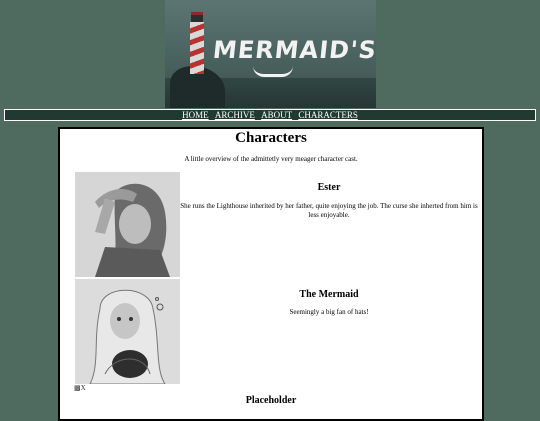  Describe the element at coordinates (329, 312) in the screenshot. I see `character-description-mermaid: Seemingly a big fan of hats!` at that location.